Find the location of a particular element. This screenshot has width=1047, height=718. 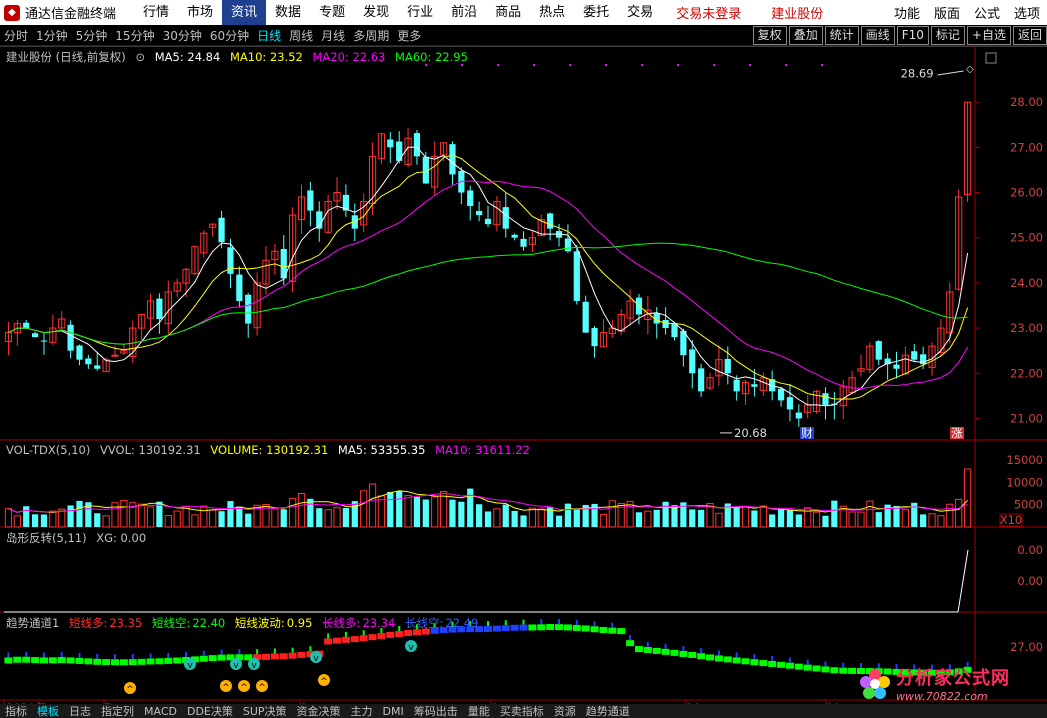

bottom-tab-4: MACD is located at coordinates (160, 711).